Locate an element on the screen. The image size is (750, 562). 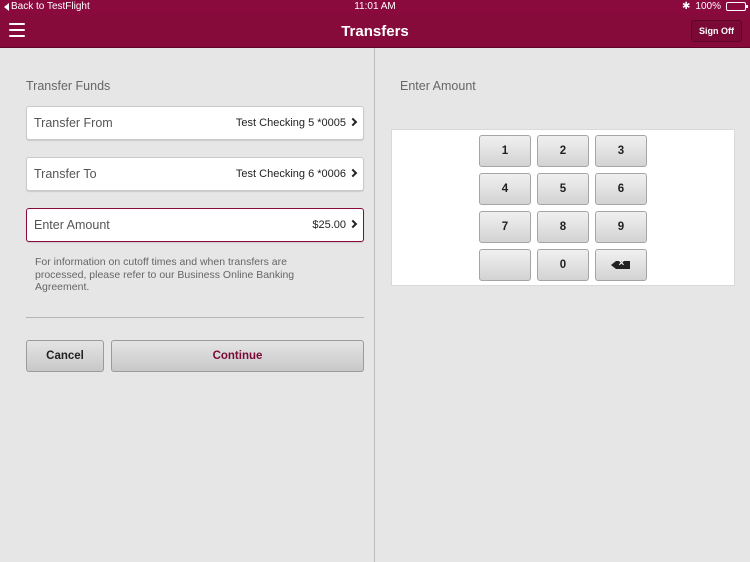
key-7: 7 is located at coordinates (505, 227).